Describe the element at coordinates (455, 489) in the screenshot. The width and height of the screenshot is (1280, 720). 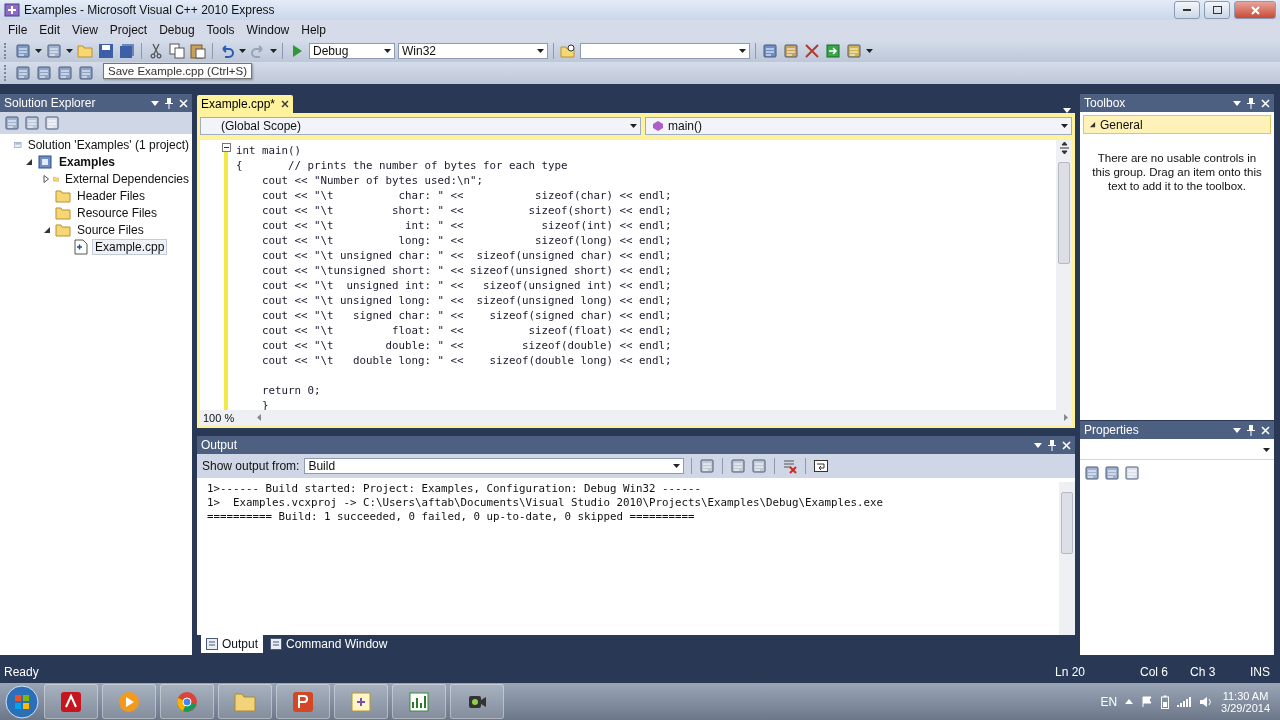
I see `output-line: 1>------ Build started: Project: Examples, Configuration: Debug Win32 ------` at that location.